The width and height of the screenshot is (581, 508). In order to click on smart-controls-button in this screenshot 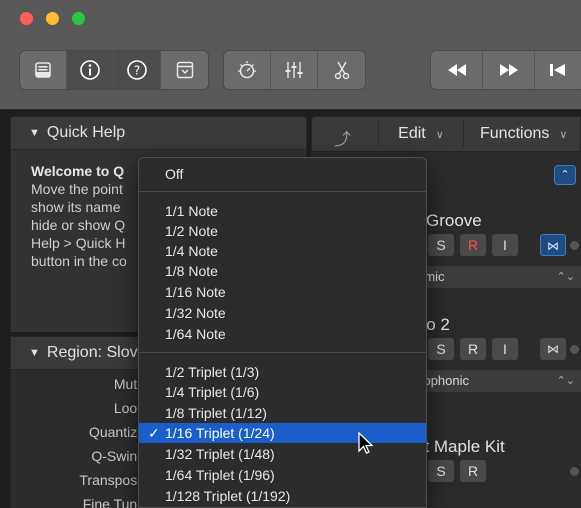, I will do `click(247, 70)`.